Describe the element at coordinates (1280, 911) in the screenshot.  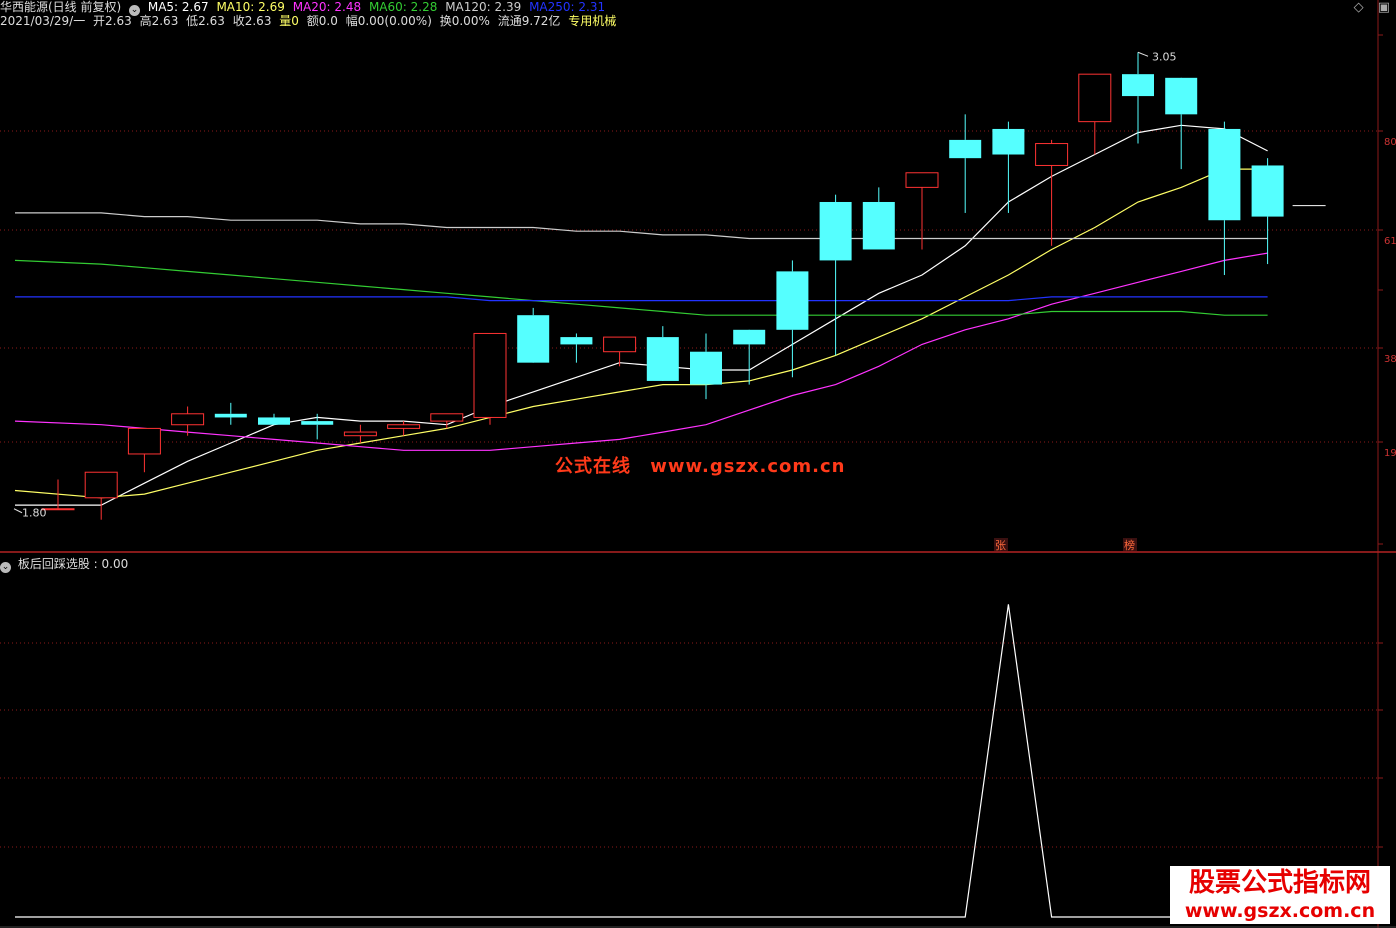
I see `brand-url: www.gszx.com.cn` at that location.